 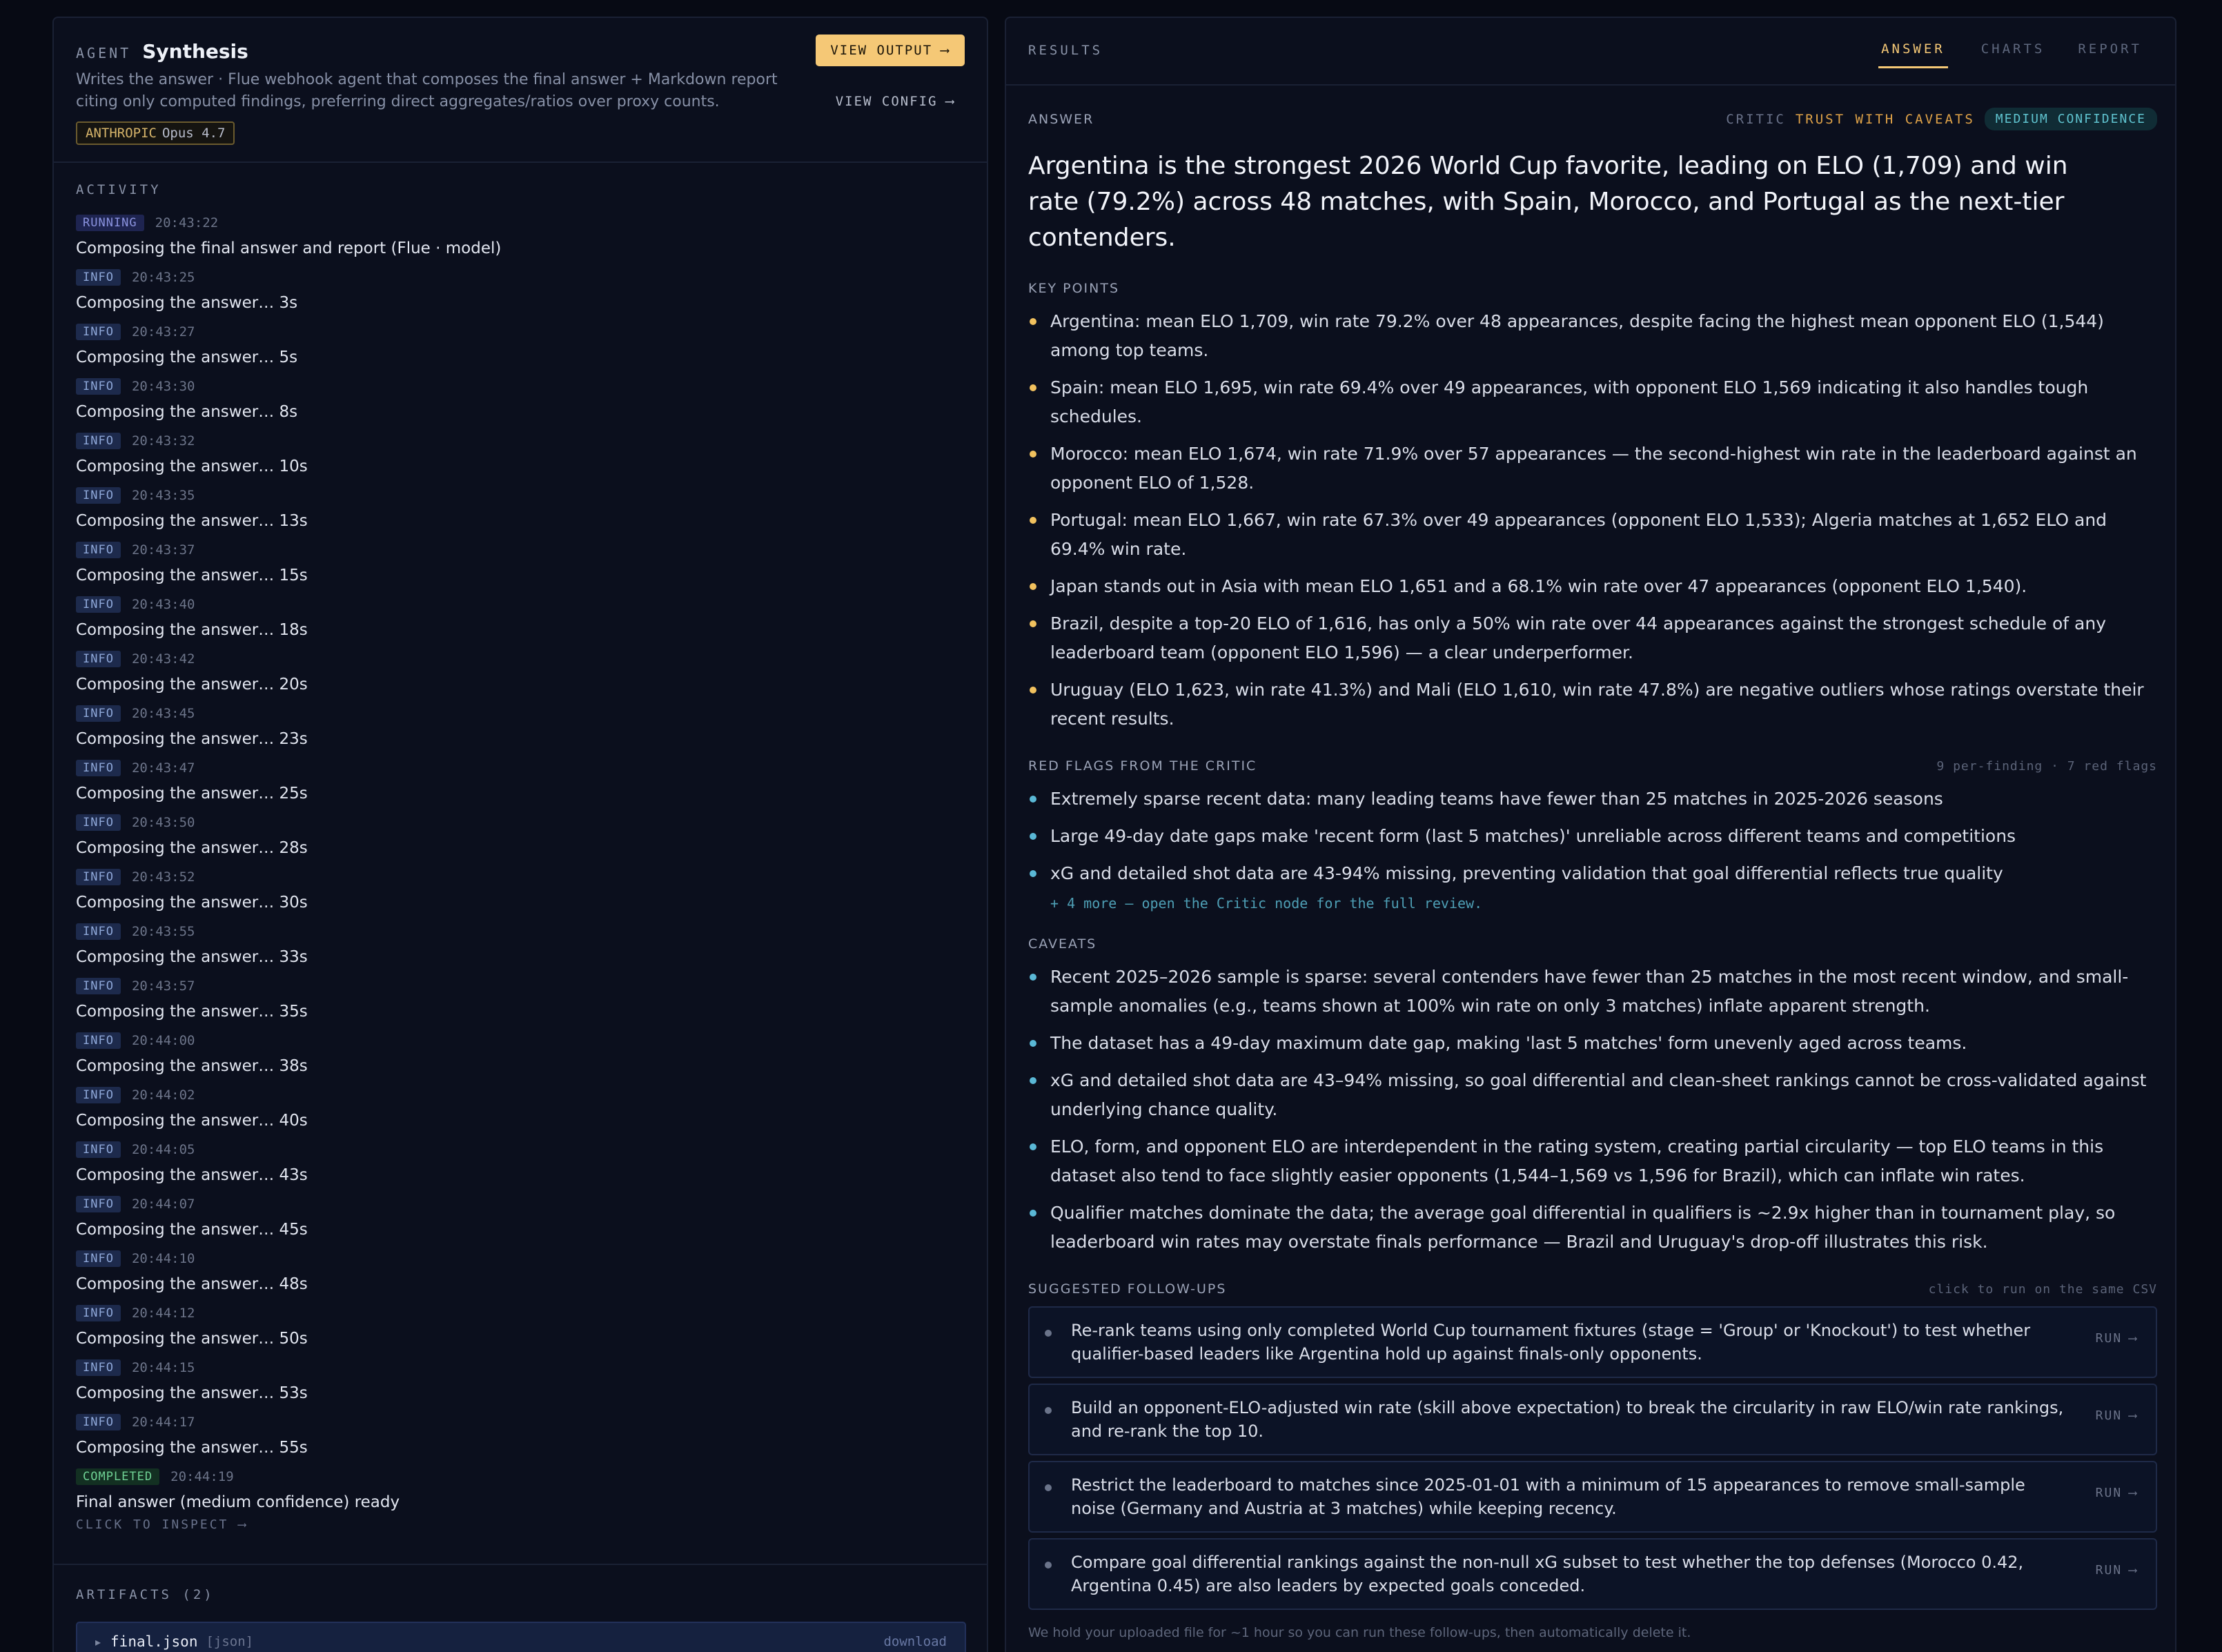 What do you see at coordinates (521, 1056) in the screenshot?
I see `activity-entry: INFO 20:44:00 Composing the answer… 38s` at bounding box center [521, 1056].